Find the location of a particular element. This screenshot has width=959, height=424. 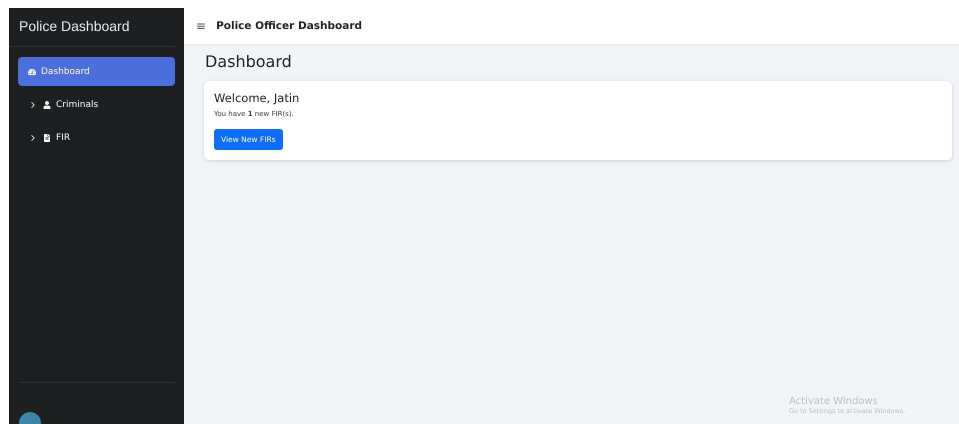

activation-title: Activate Windows is located at coordinates (834, 401).